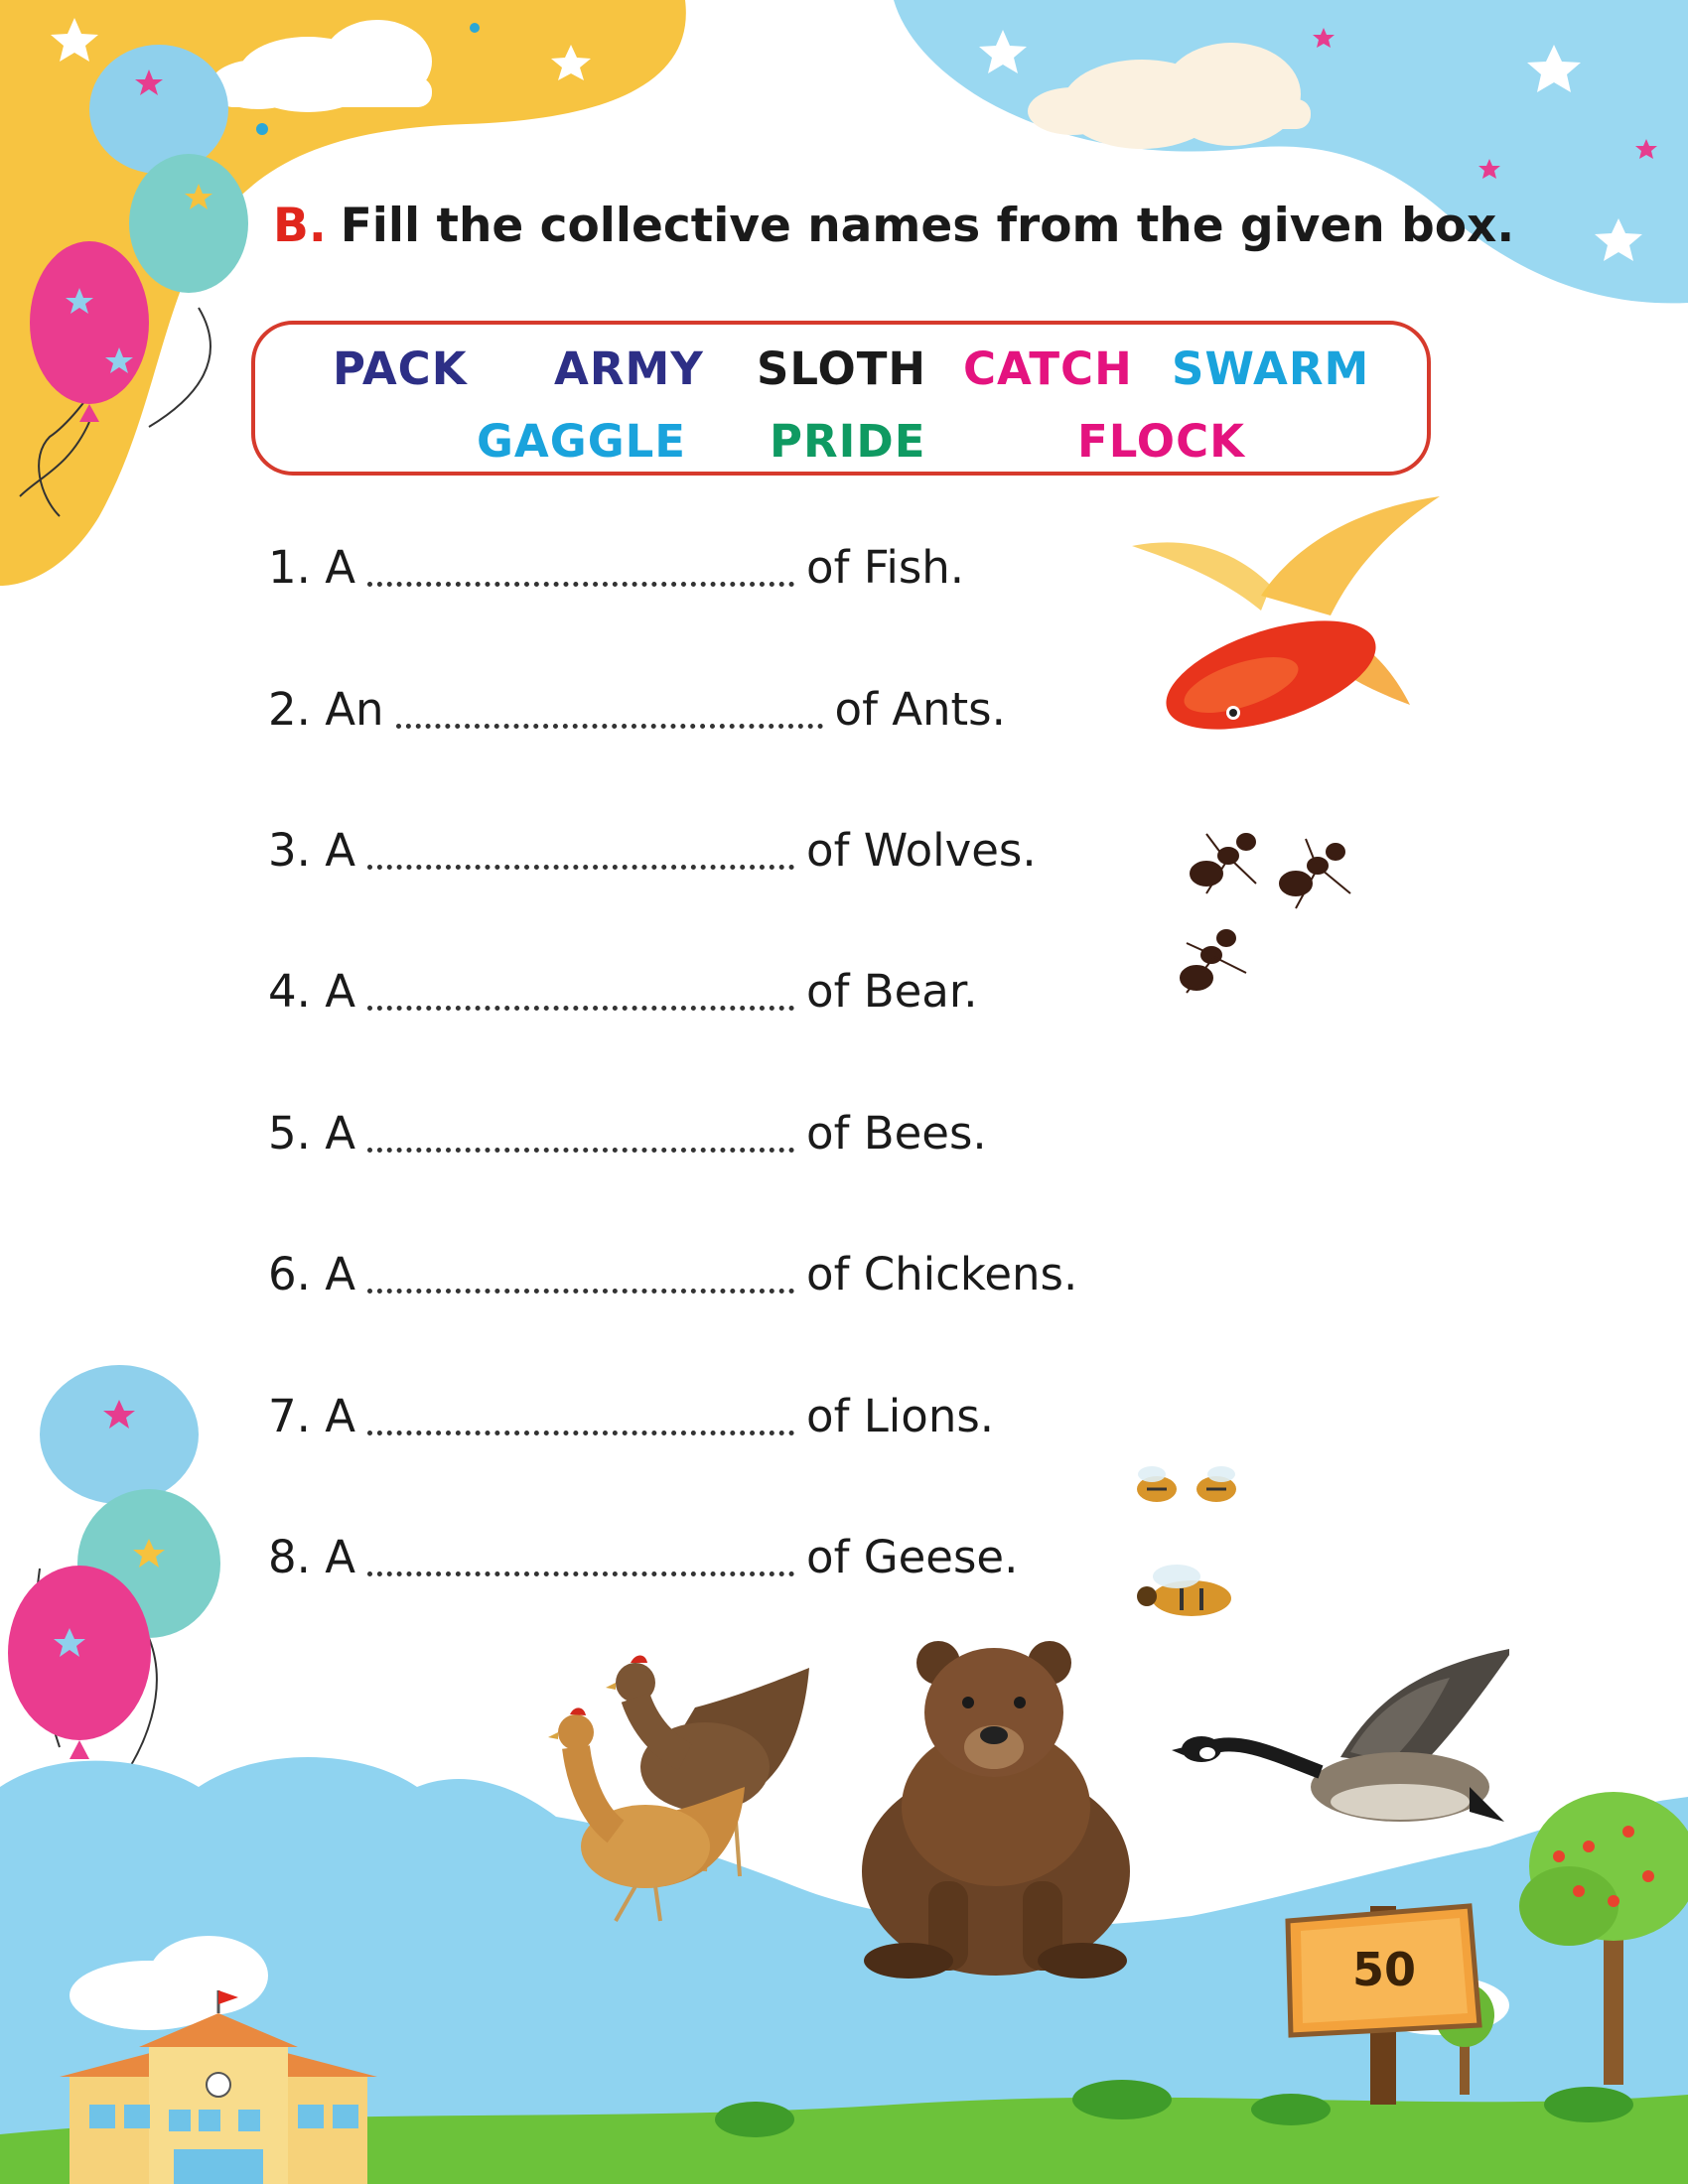 This screenshot has height=2184, width=1688. I want to click on word-box-item: SLOTH, so click(842, 368).